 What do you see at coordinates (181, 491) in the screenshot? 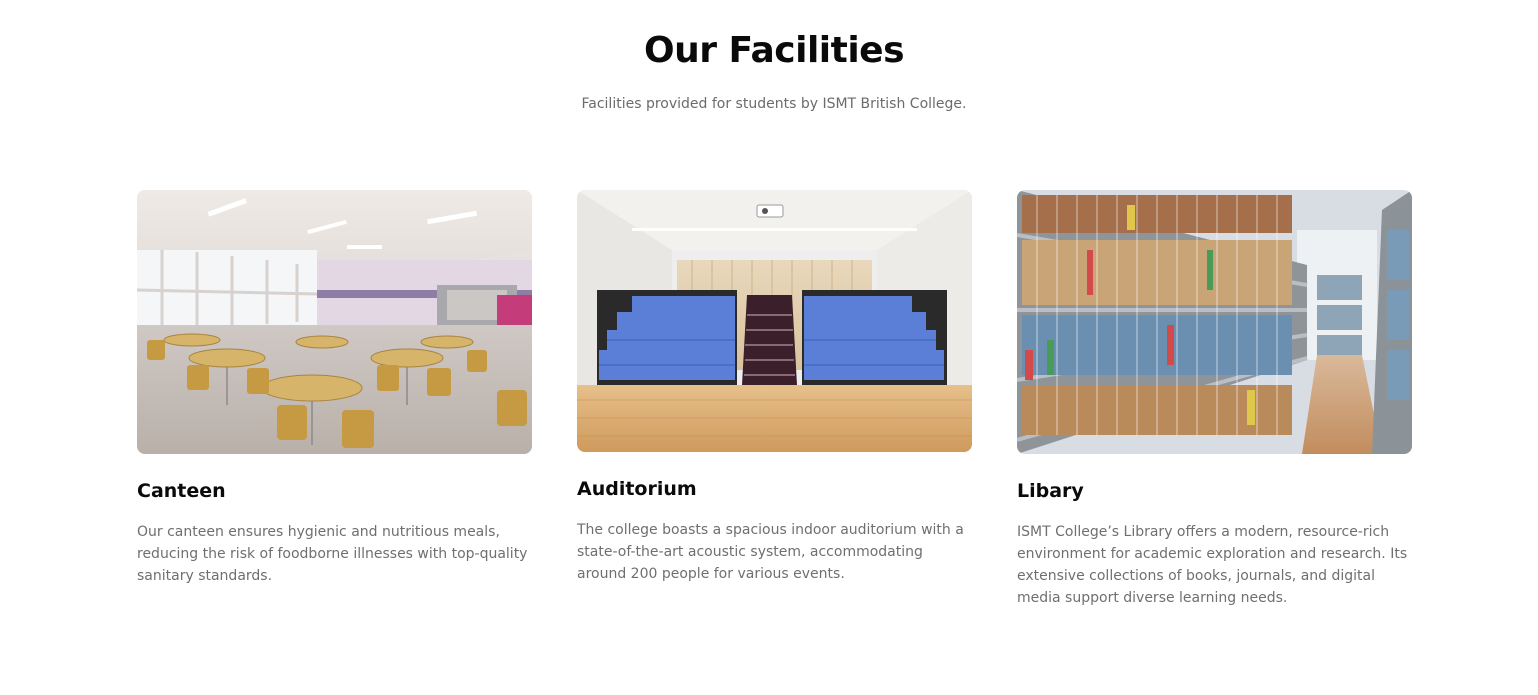
I see `facility-title-canteen: Canteen` at bounding box center [181, 491].